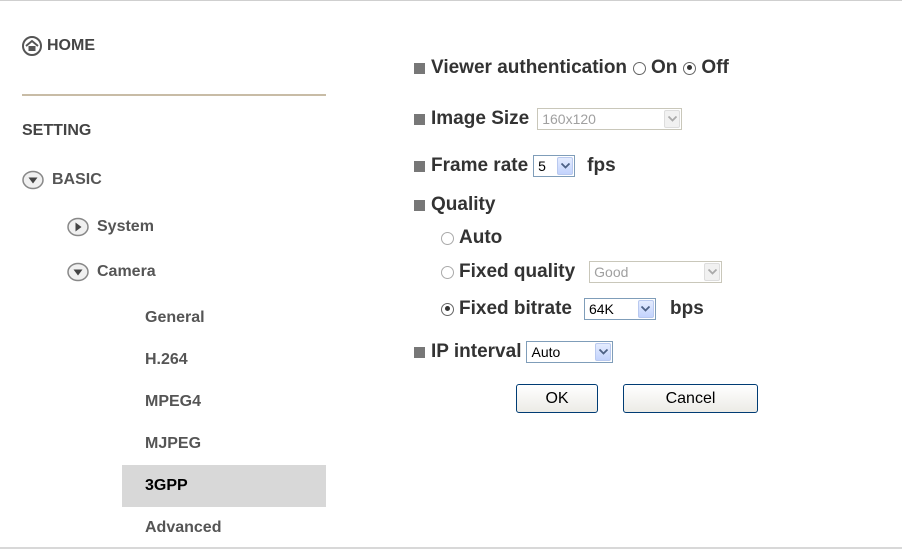 Image resolution: width=902 pixels, height=549 pixels. What do you see at coordinates (601, 309) in the screenshot?
I see `fixed-bitrate-value: 64K` at bounding box center [601, 309].